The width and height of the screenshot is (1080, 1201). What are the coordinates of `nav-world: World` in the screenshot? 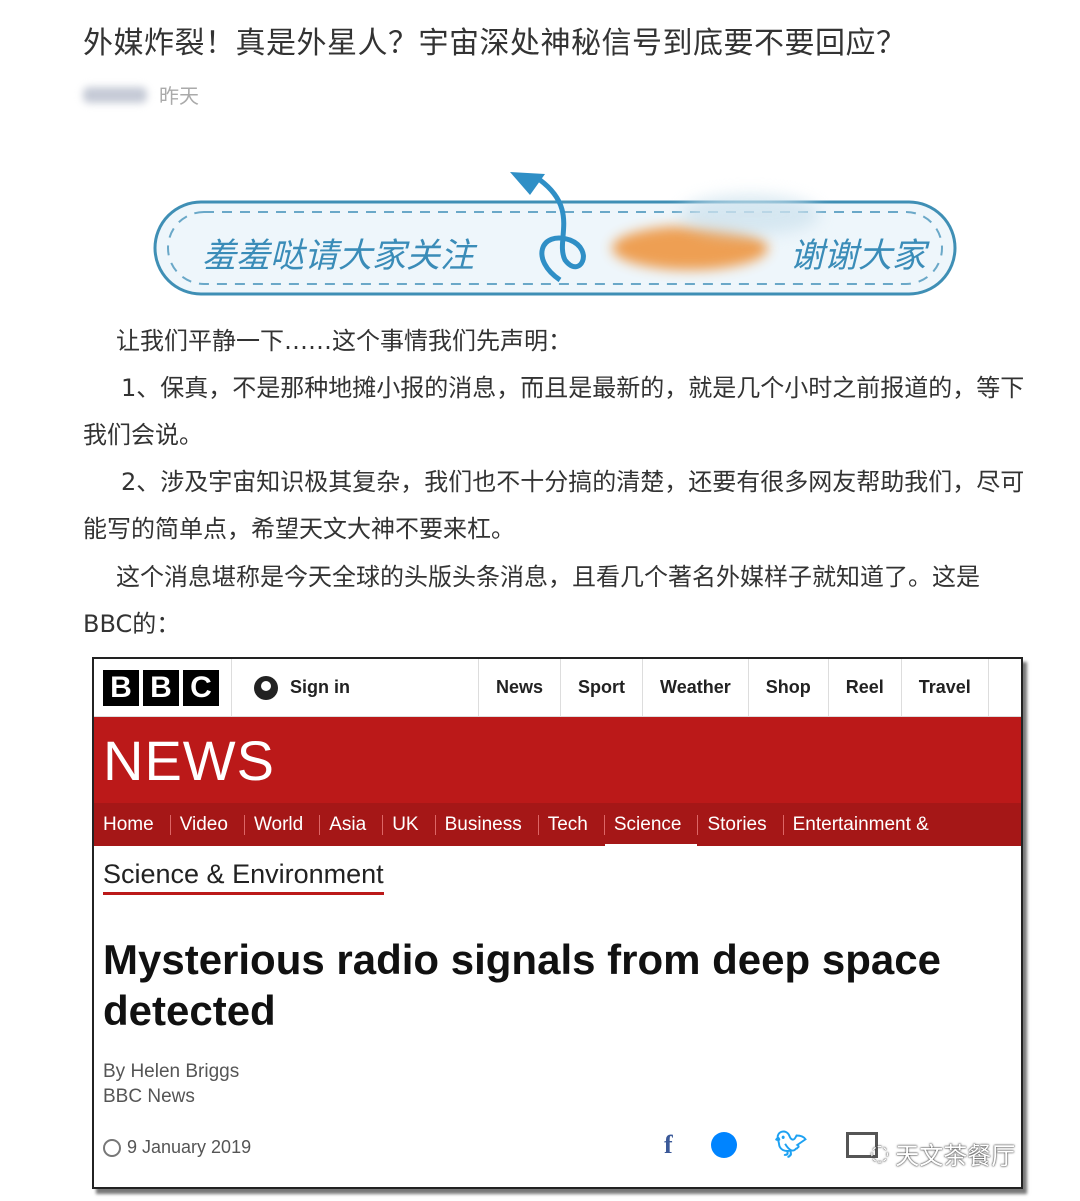 It's located at (283, 824).